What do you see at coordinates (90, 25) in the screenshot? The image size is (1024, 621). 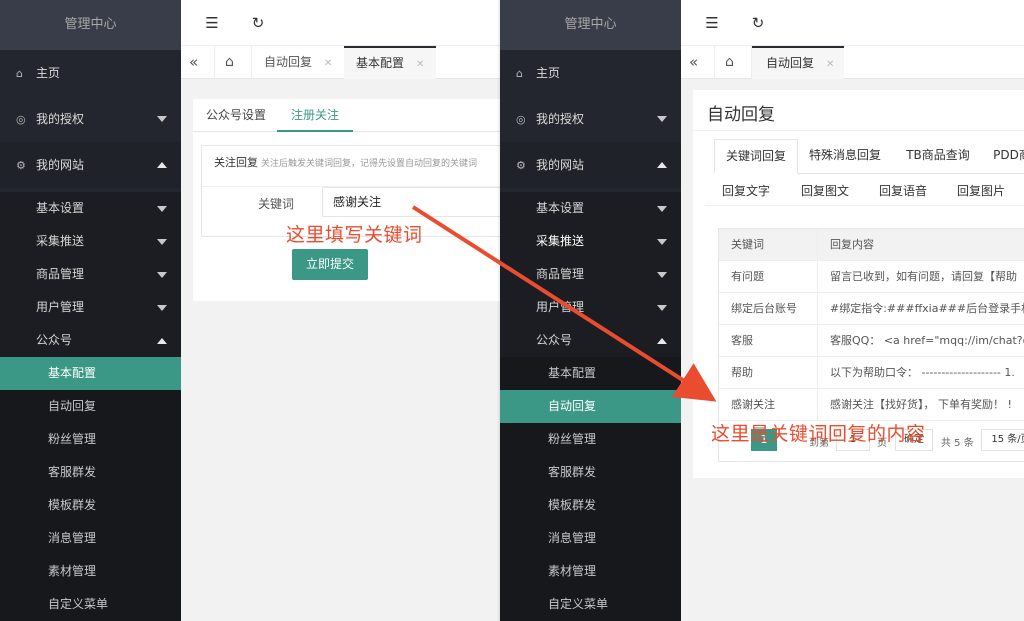 I see `sidebar-title: 管理中心` at bounding box center [90, 25].